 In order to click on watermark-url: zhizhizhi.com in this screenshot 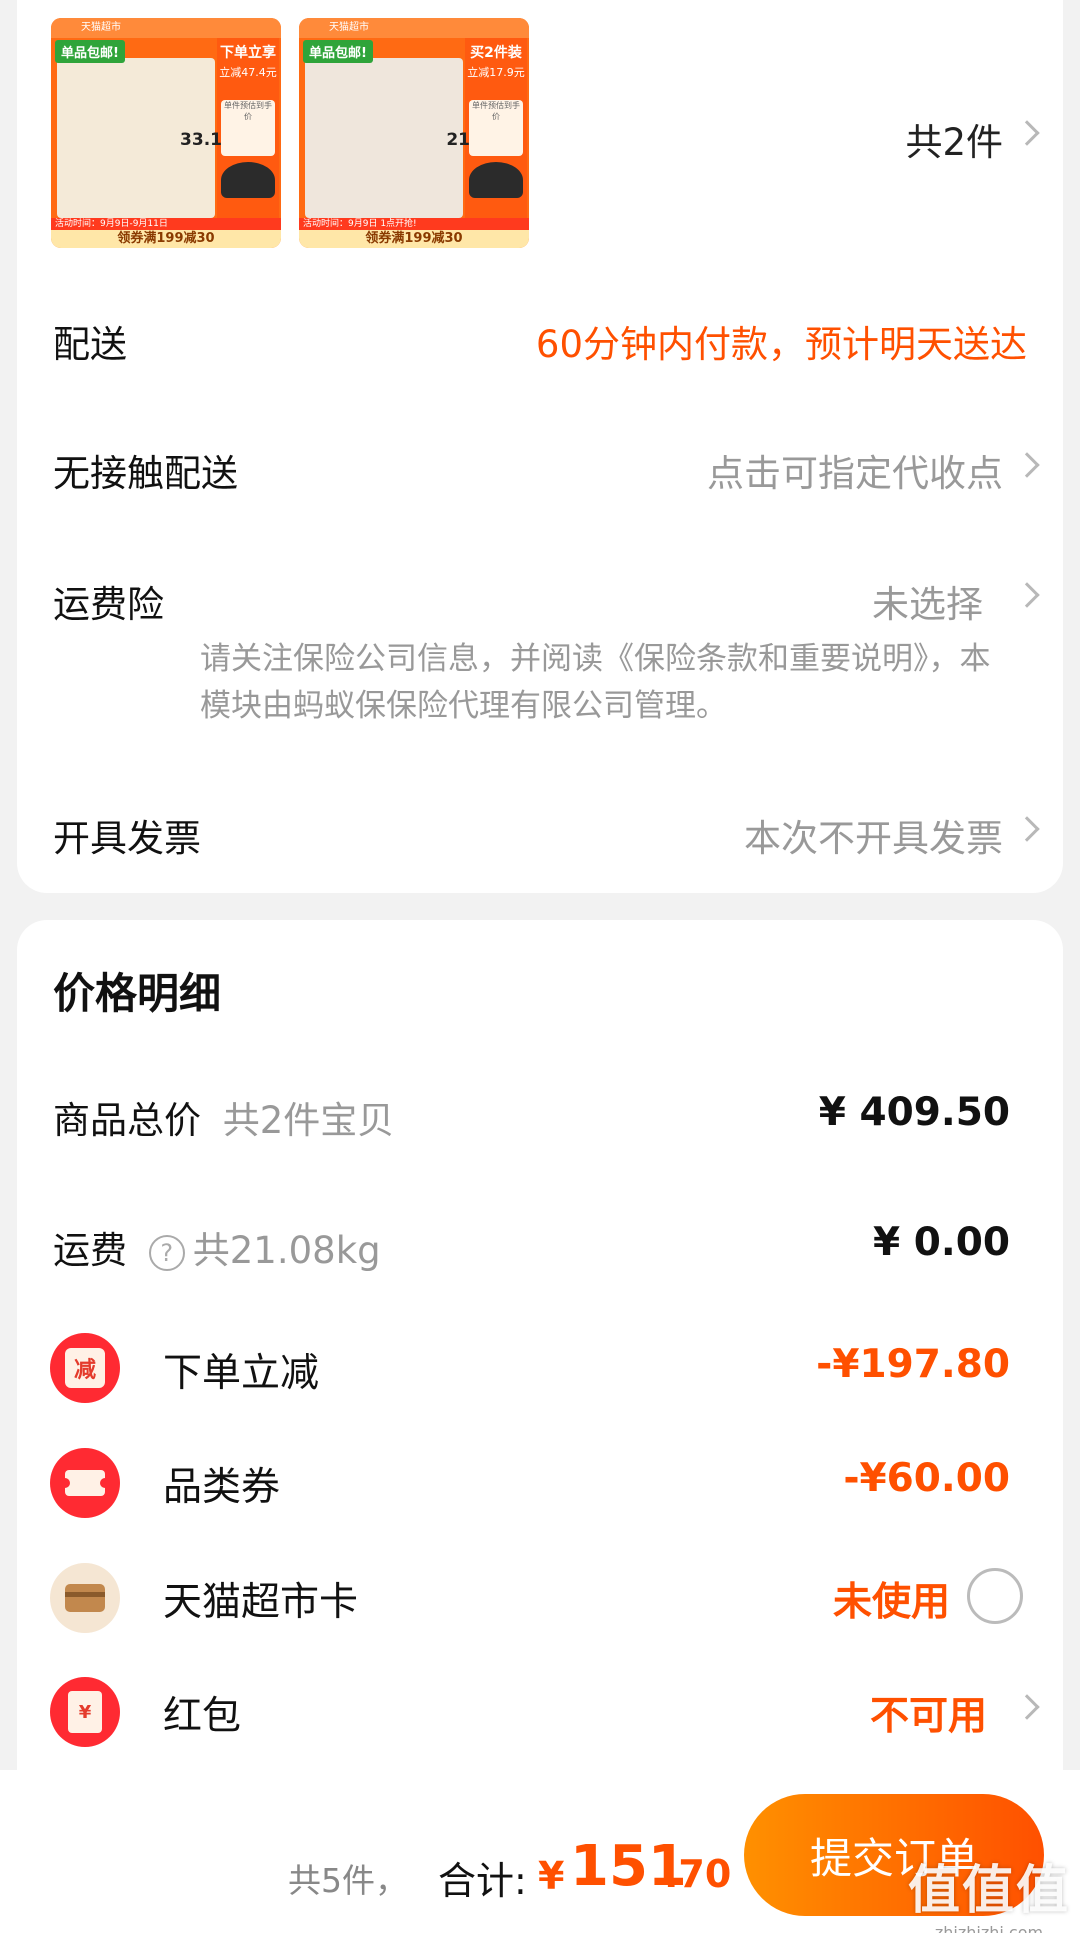, I will do `click(989, 1928)`.